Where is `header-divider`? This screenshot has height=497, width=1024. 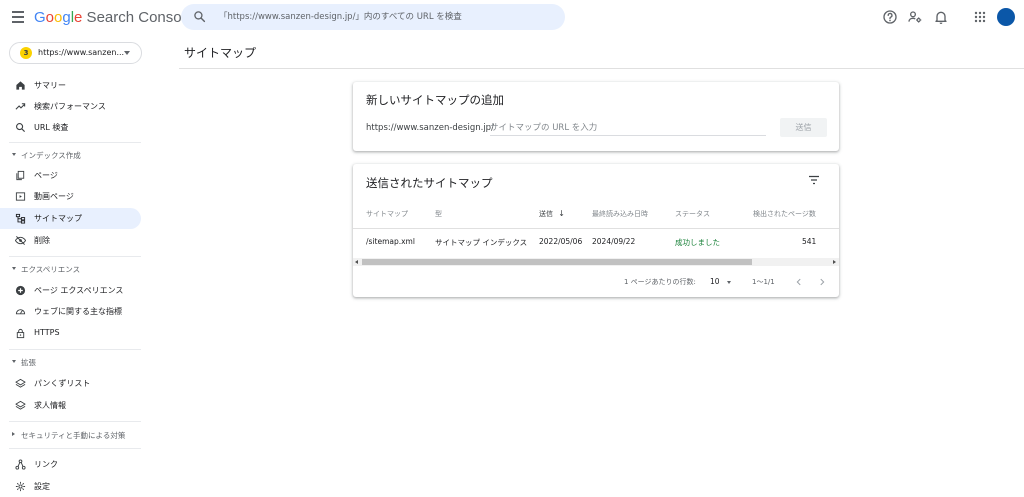
header-divider is located at coordinates (596, 228).